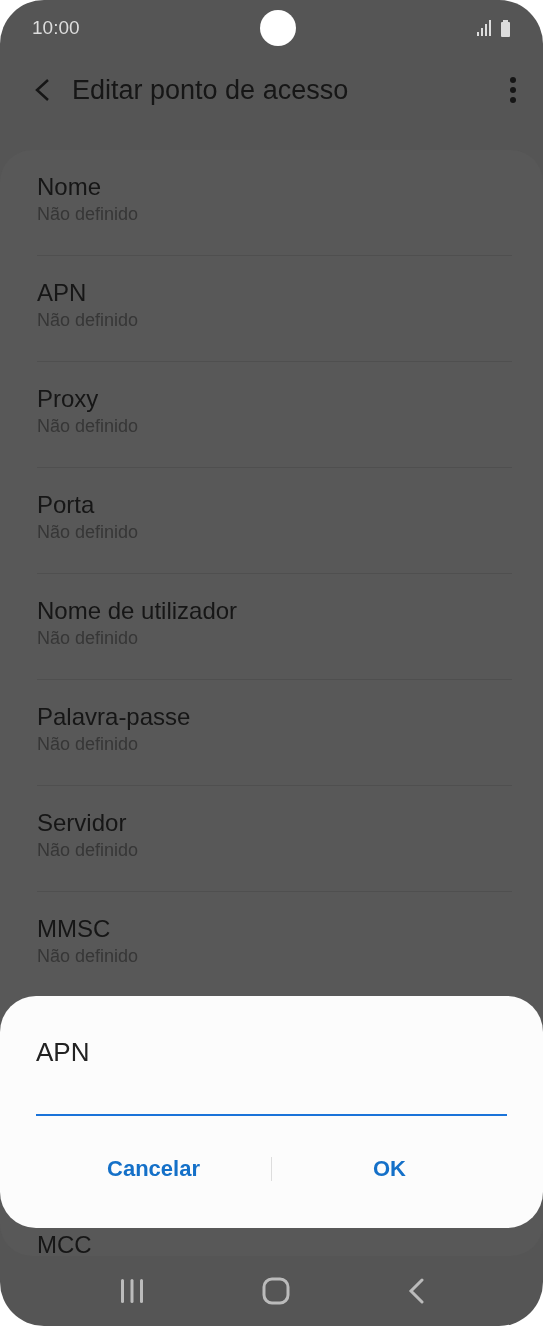  I want to click on page-title: Editar ponto de acesso, so click(211, 90).